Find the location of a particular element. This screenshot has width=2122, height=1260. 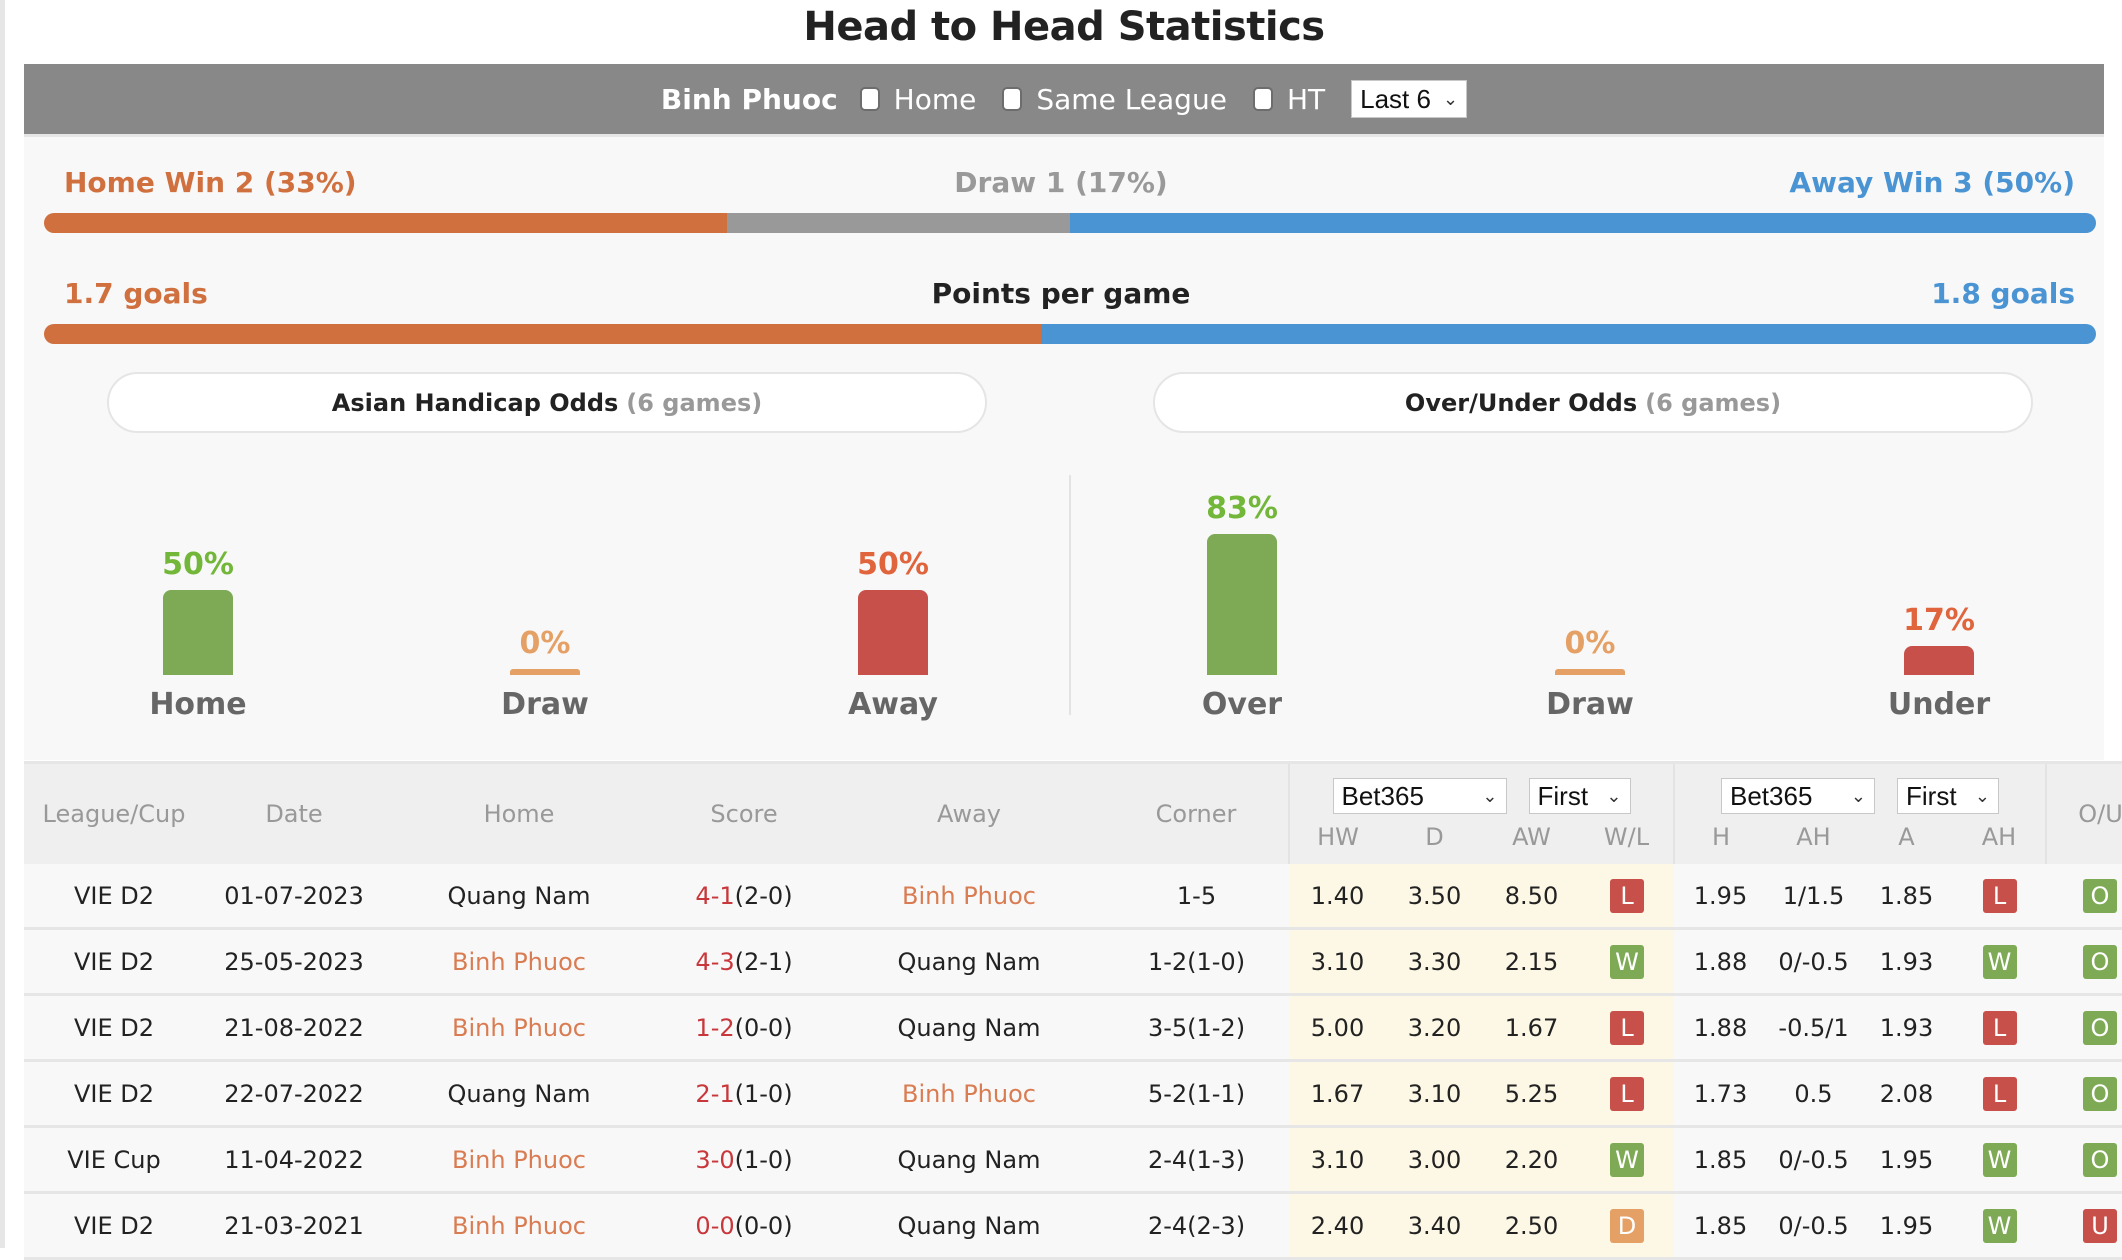

over-under-tab: Over/Under Odds (6 games) is located at coordinates (1593, 402).